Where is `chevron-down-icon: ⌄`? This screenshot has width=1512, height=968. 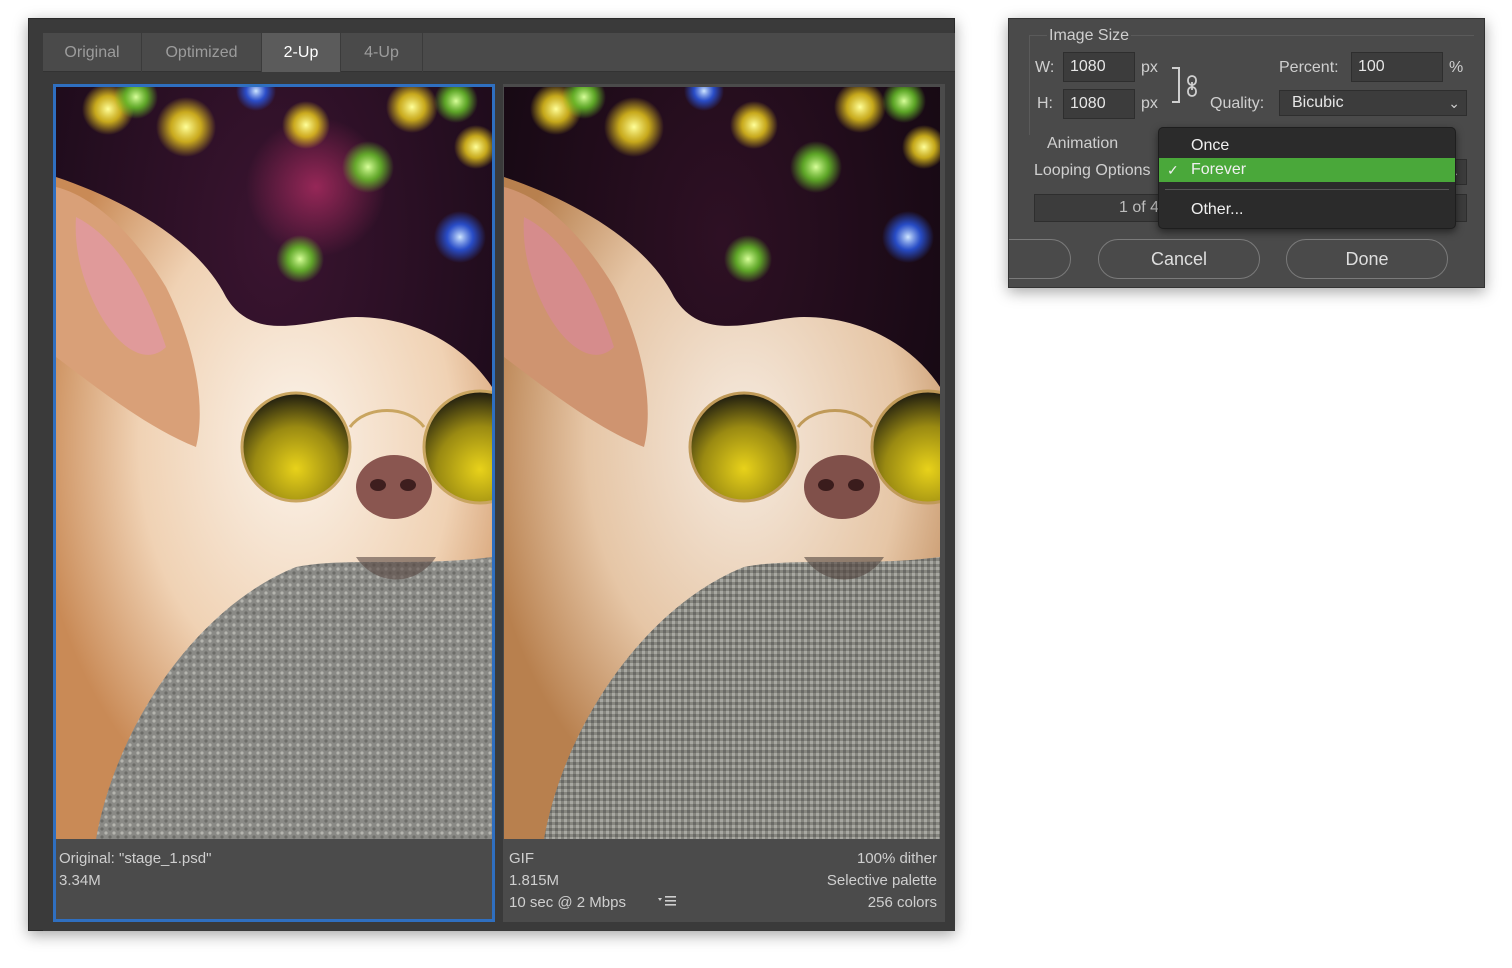
chevron-down-icon: ⌄ is located at coordinates (1454, 103).